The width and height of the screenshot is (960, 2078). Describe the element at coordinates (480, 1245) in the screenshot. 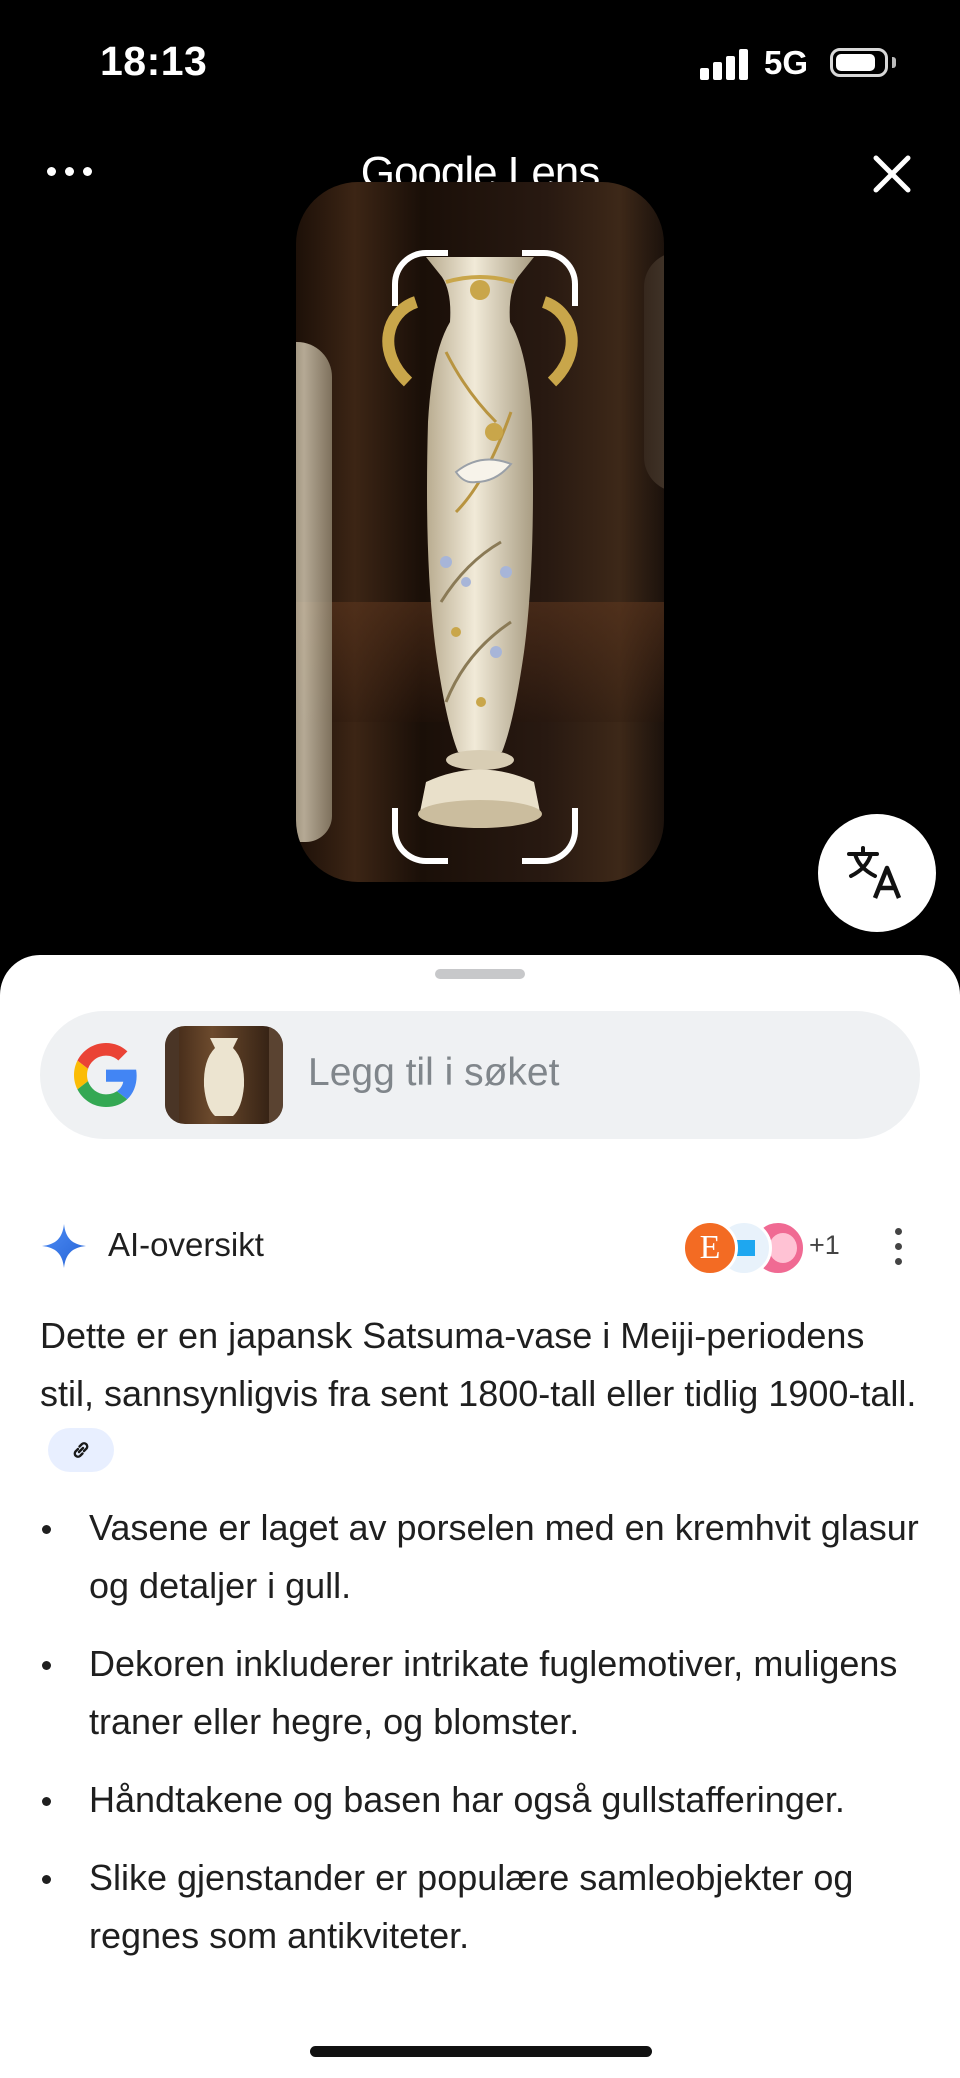

I see `ai-overview-header: AI-oversikt E +1` at that location.